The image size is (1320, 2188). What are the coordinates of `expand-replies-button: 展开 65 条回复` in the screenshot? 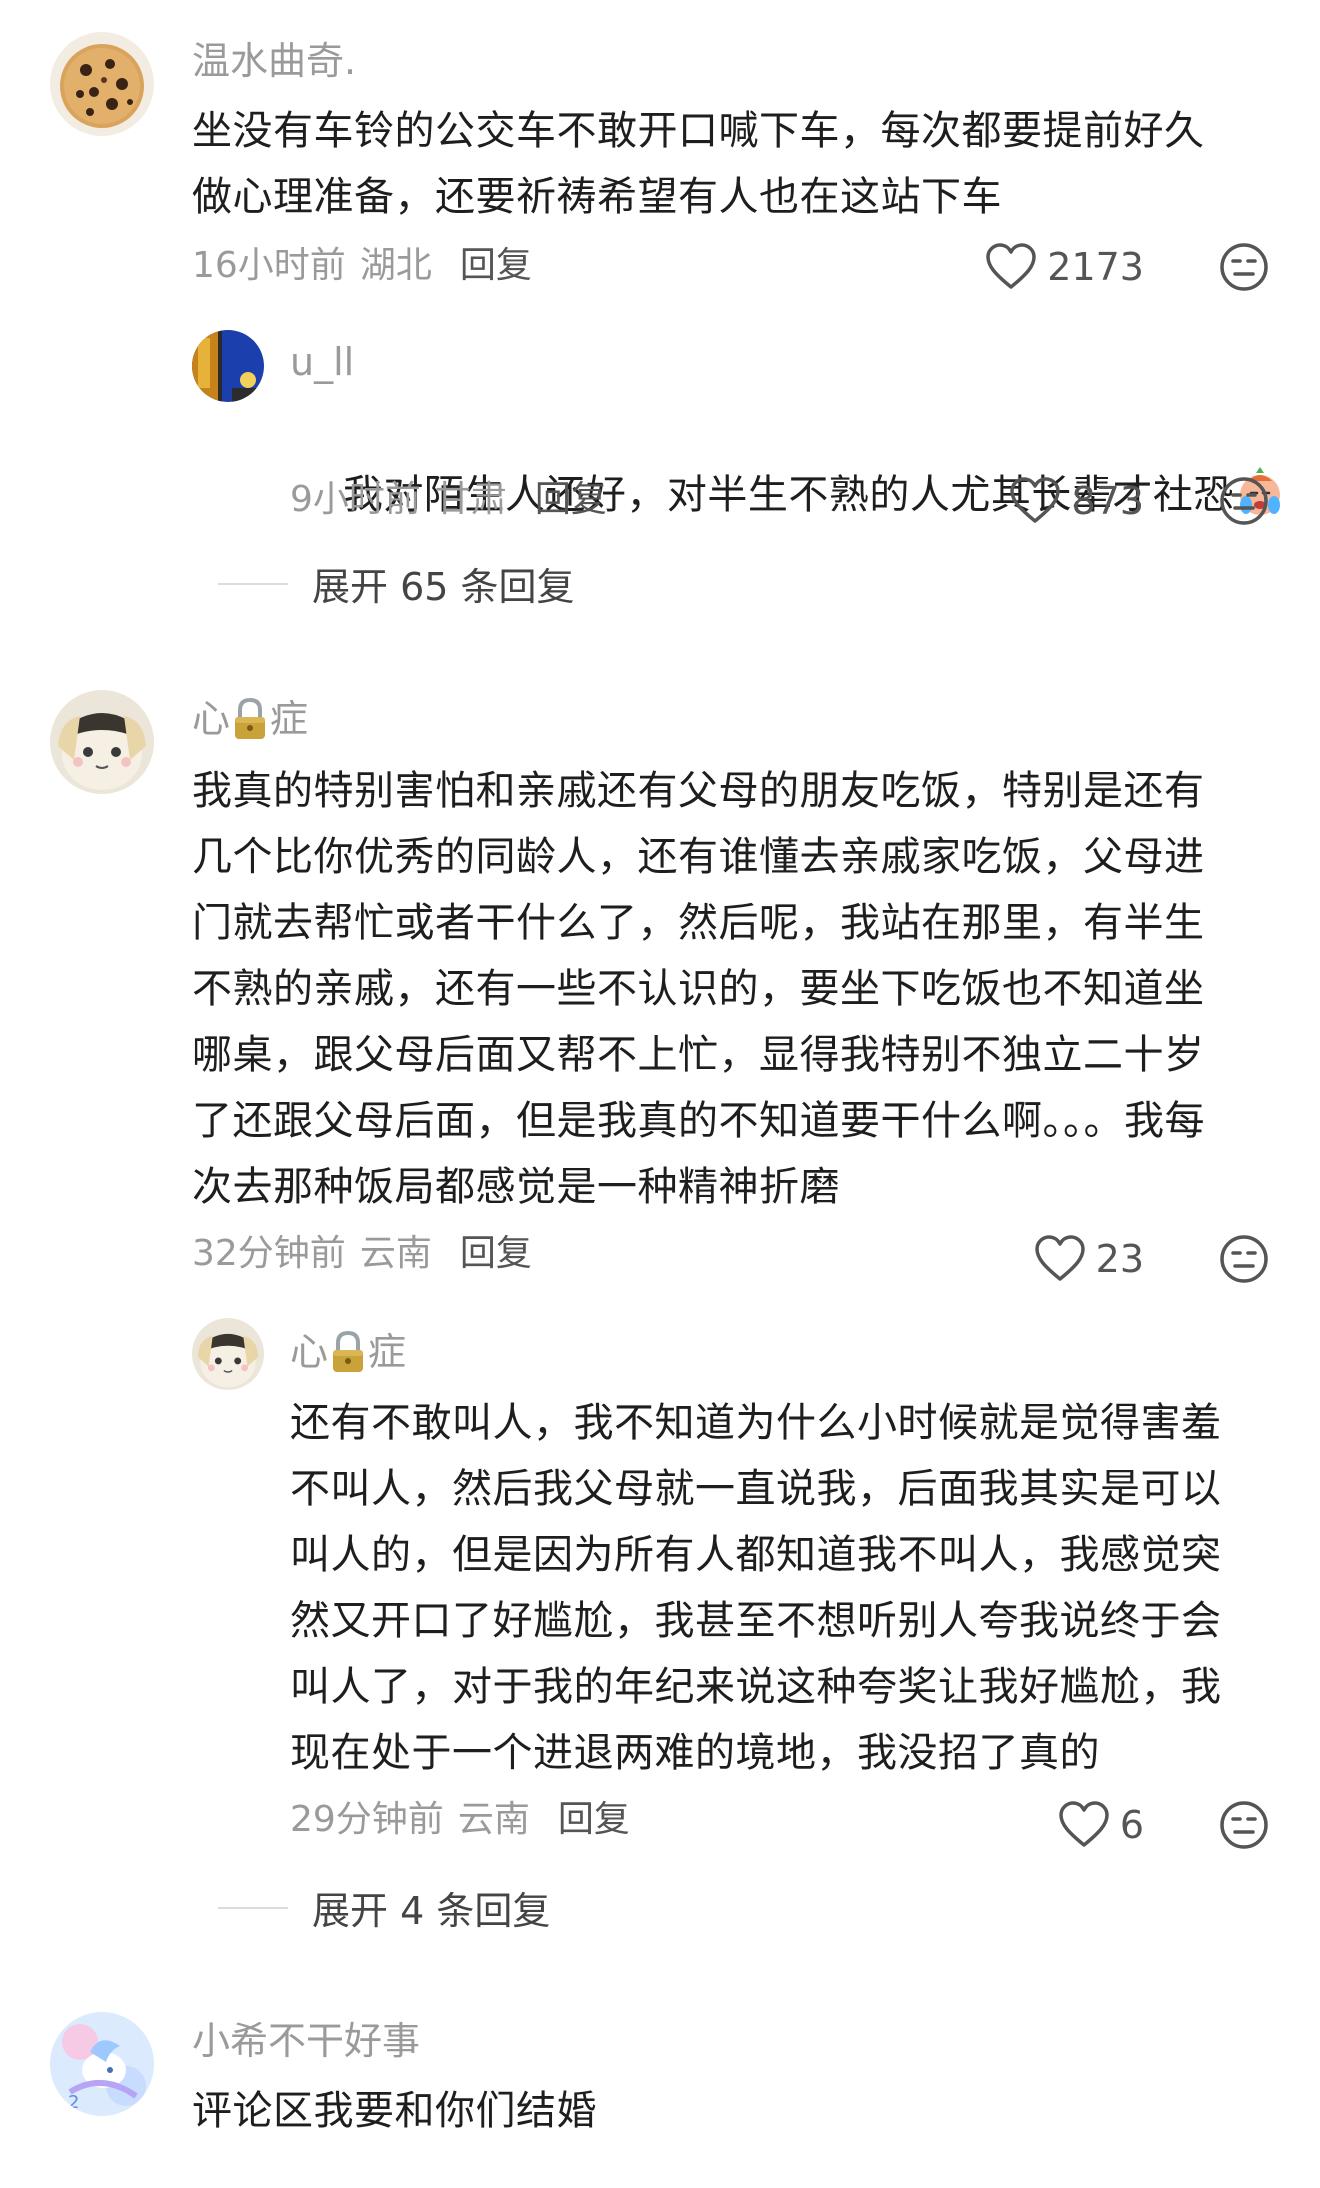 It's located at (396, 583).